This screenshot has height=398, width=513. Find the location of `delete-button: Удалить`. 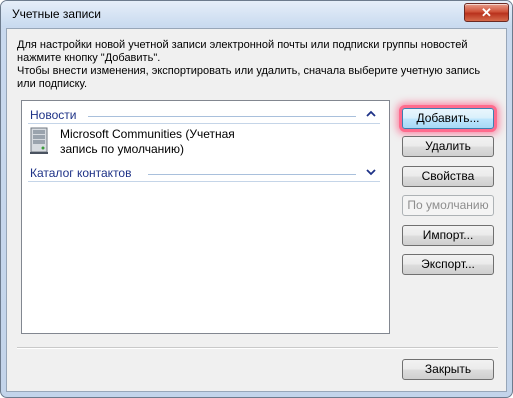

delete-button: Удалить is located at coordinates (448, 146).